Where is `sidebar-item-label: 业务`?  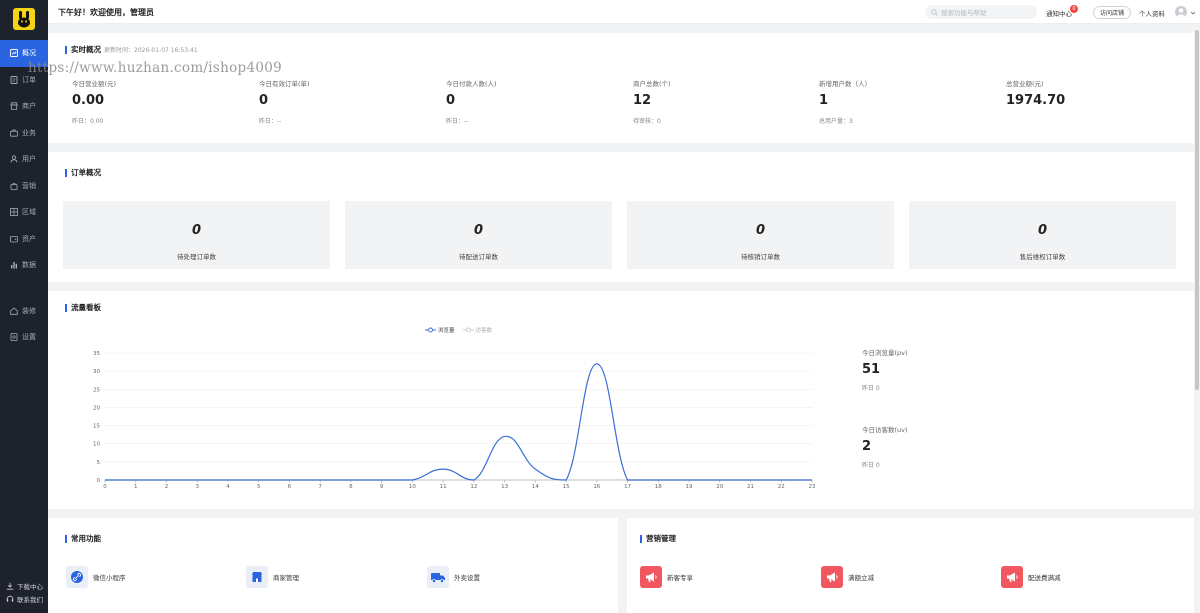
sidebar-item-label: 业务 is located at coordinates (29, 132).